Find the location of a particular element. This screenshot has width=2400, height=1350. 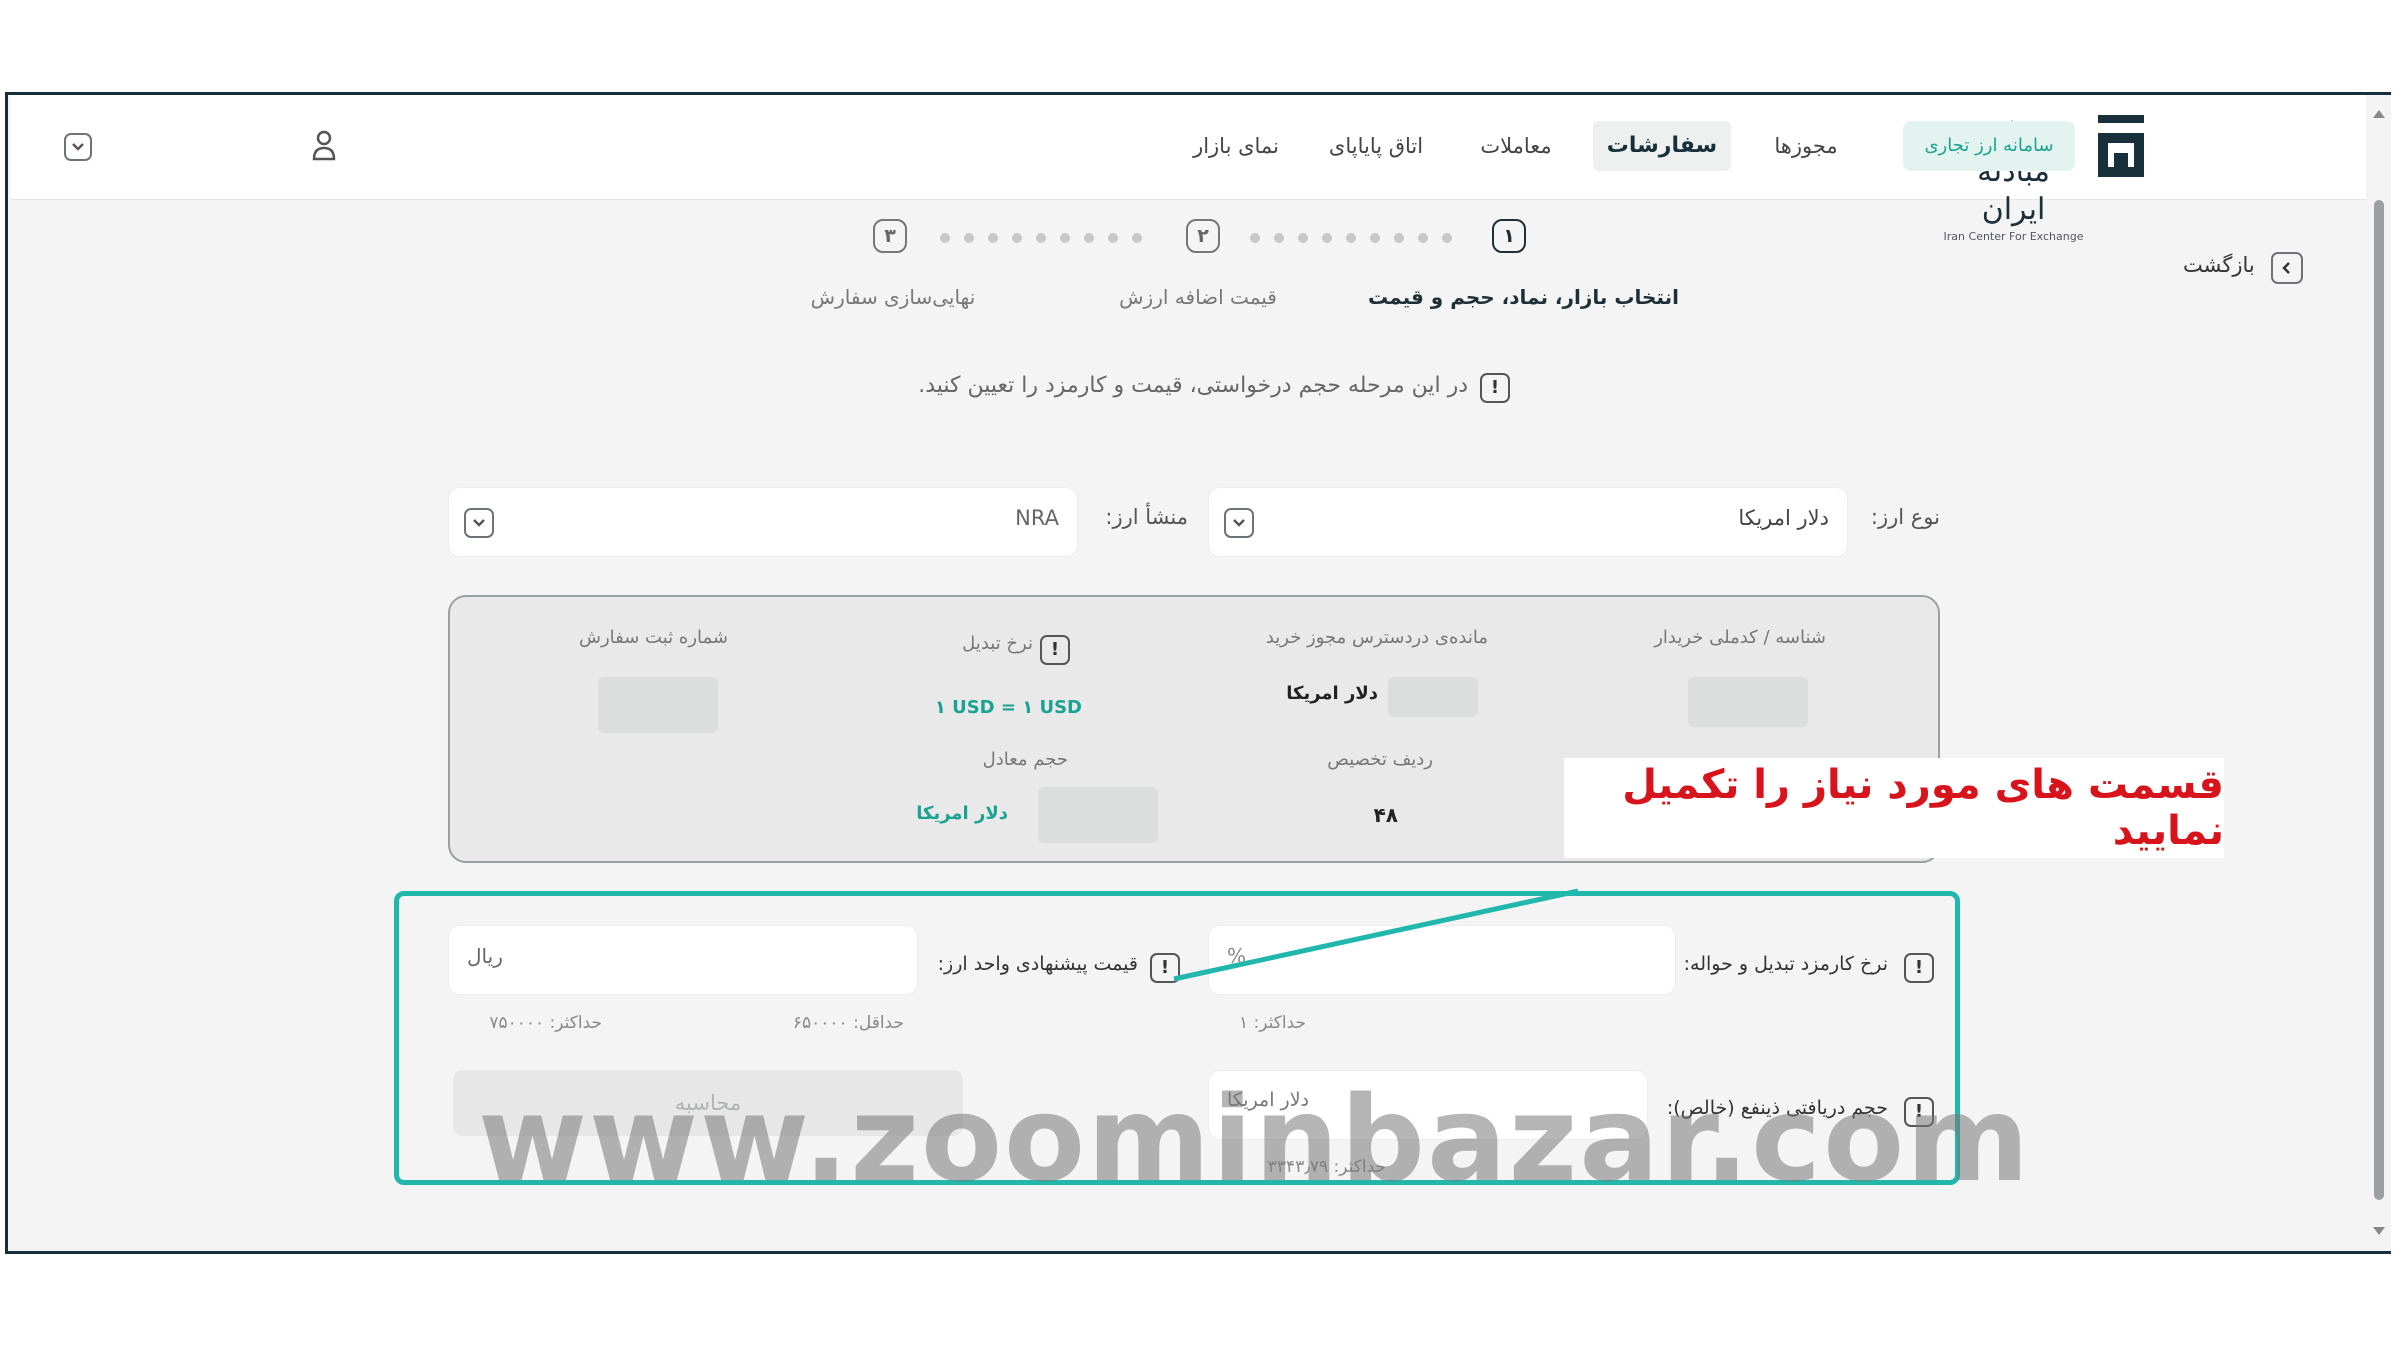

step-3-label: نهایی‌سازی سفارش is located at coordinates (893, 297).